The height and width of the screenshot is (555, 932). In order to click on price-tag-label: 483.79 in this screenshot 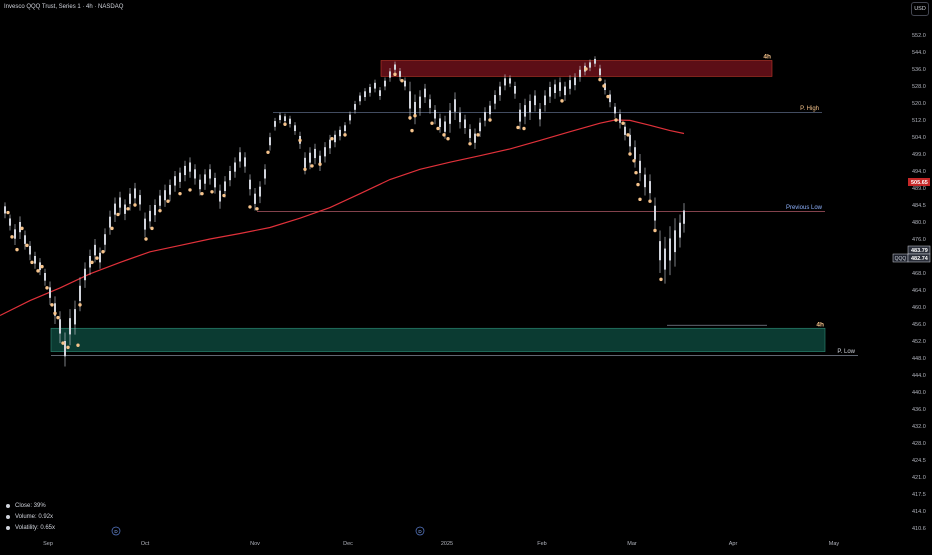, I will do `click(919, 251)`.